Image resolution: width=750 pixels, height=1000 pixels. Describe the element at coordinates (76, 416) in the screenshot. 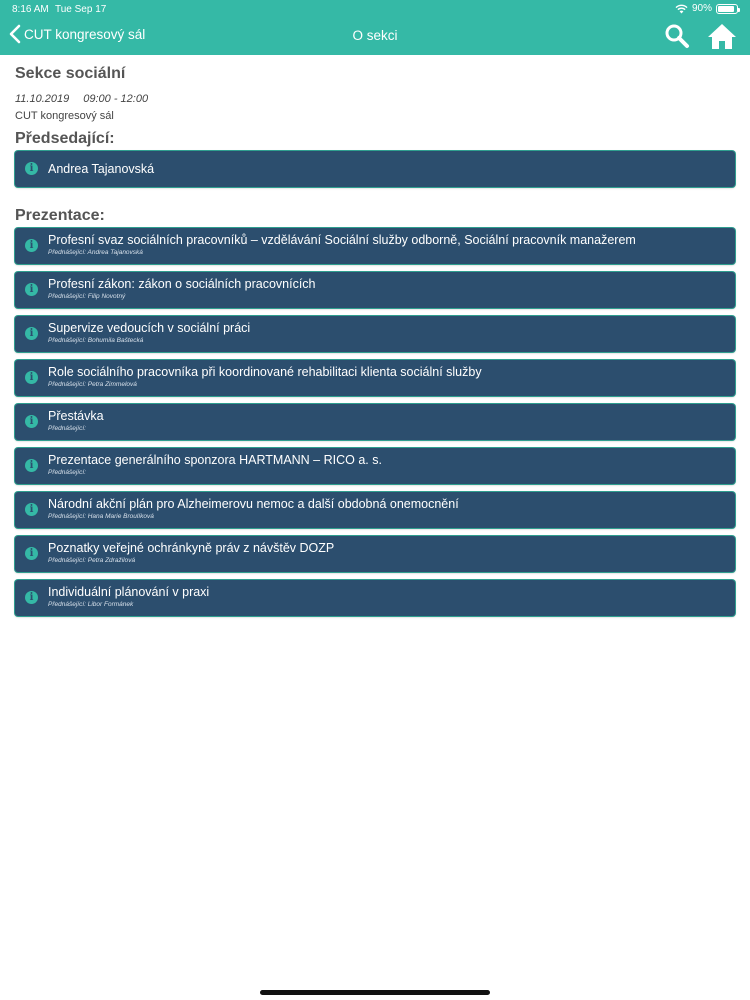

I see `presentation-title: Přestávka` at that location.